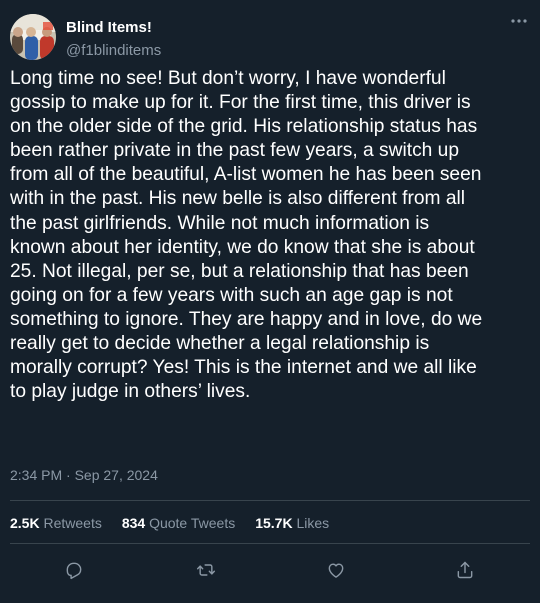  What do you see at coordinates (313, 523) in the screenshot?
I see `likes-label: Likes` at bounding box center [313, 523].